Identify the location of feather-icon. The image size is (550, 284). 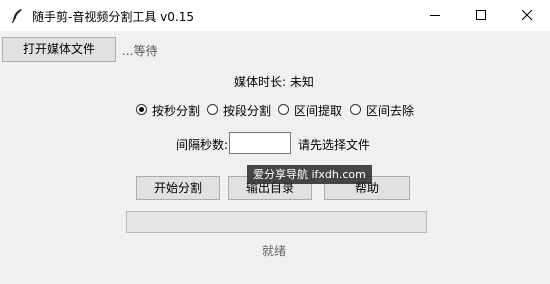
(17, 16).